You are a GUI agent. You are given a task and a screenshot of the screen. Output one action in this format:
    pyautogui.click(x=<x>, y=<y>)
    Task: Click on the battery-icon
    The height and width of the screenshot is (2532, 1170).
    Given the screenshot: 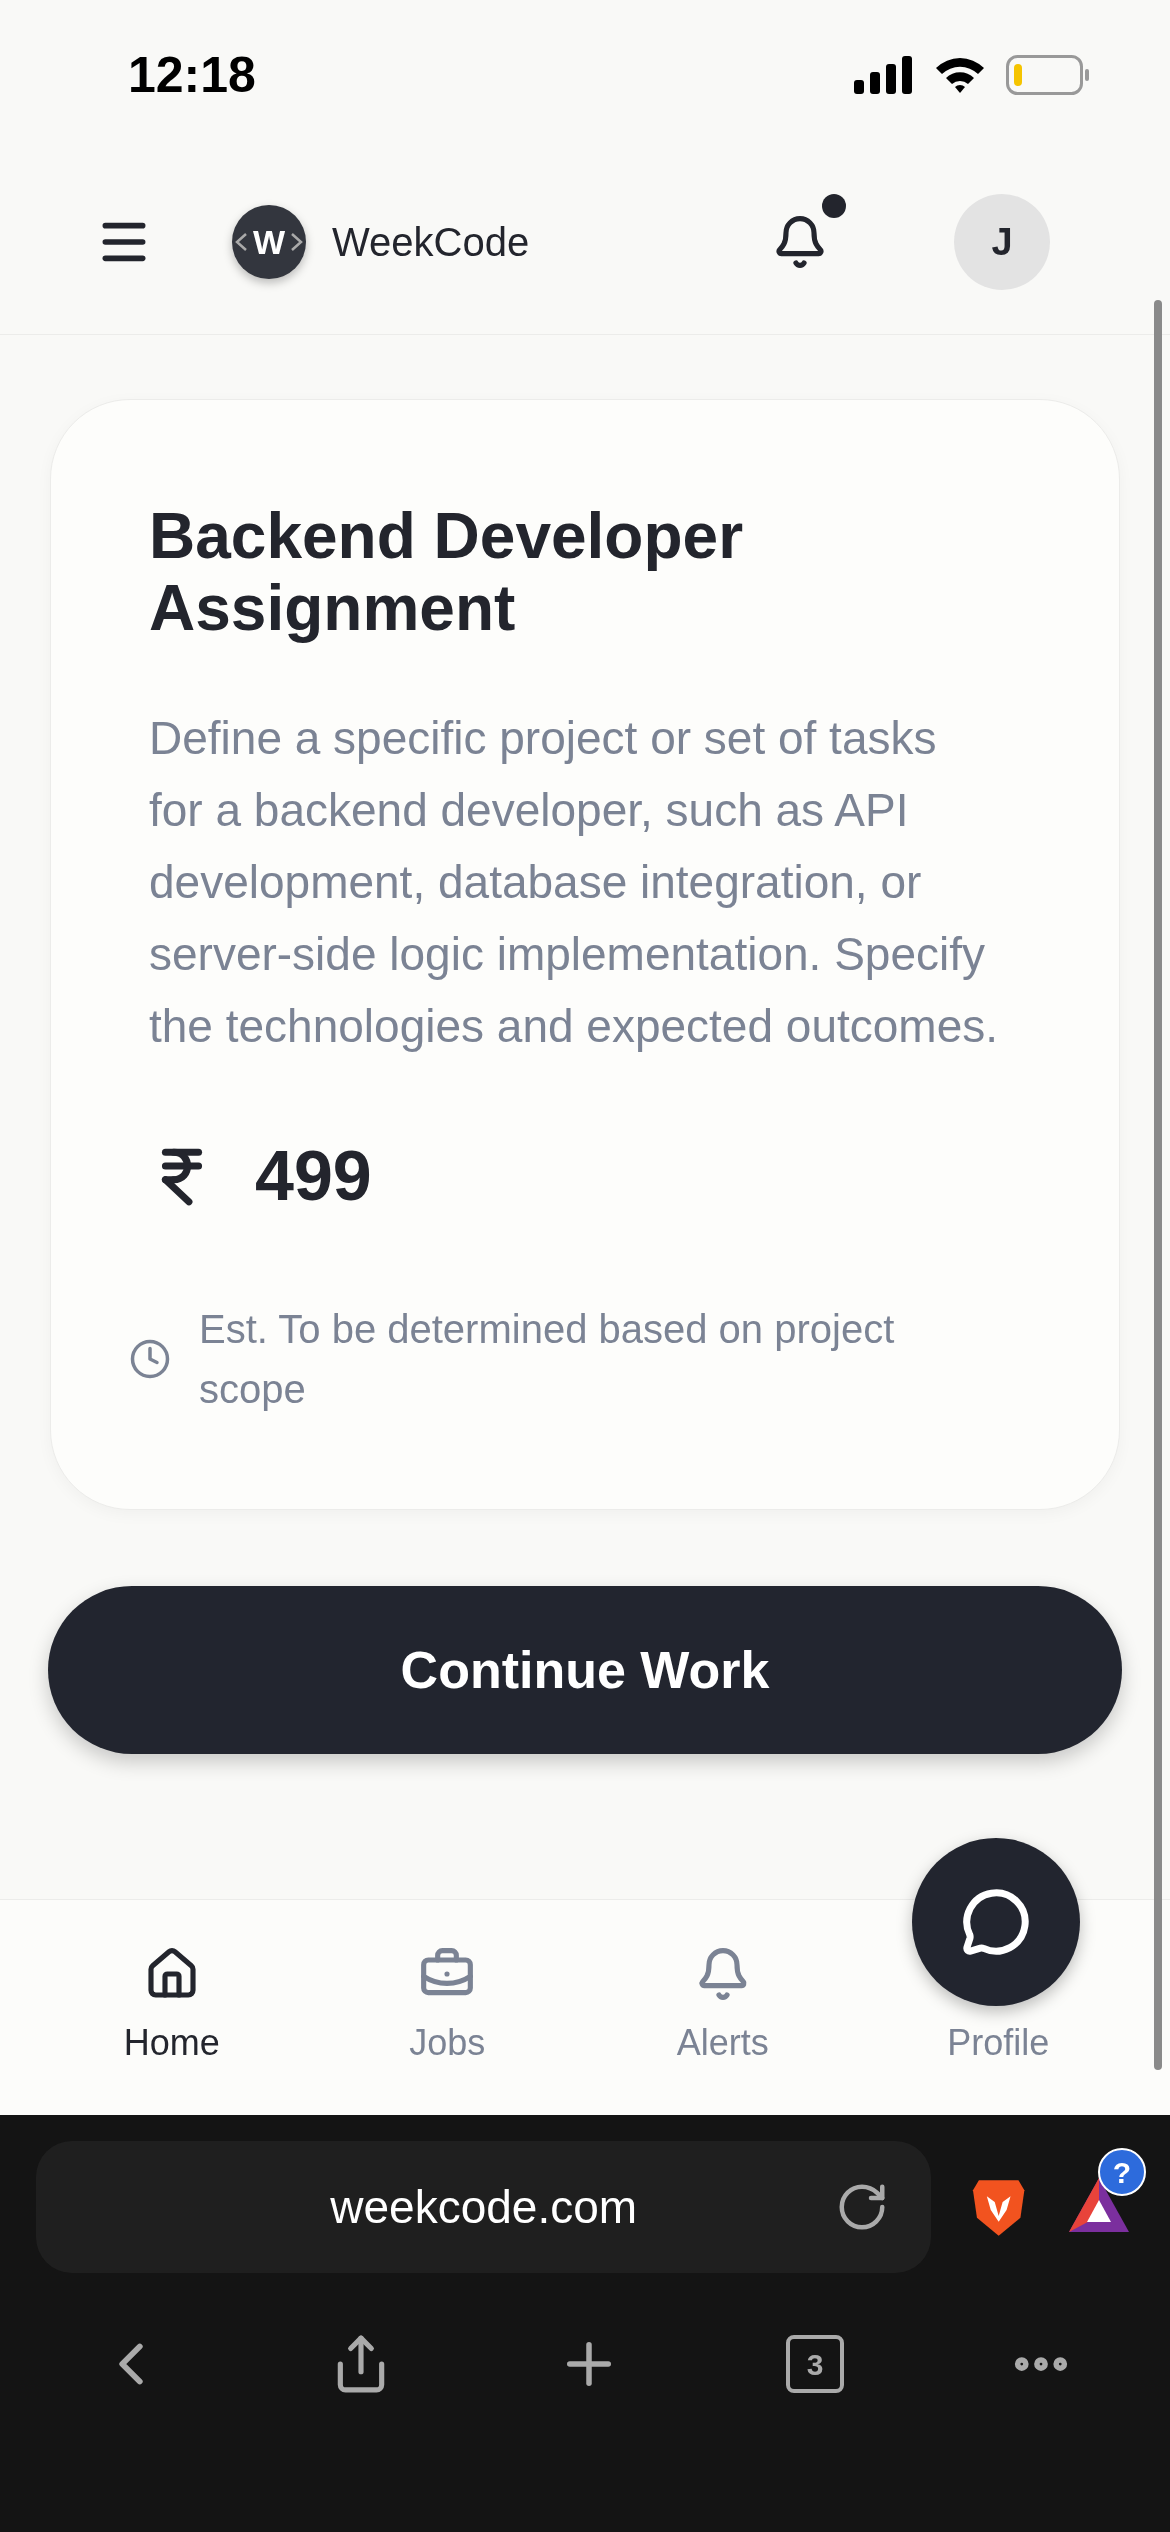 What is the action you would take?
    pyautogui.click(x=1048, y=75)
    